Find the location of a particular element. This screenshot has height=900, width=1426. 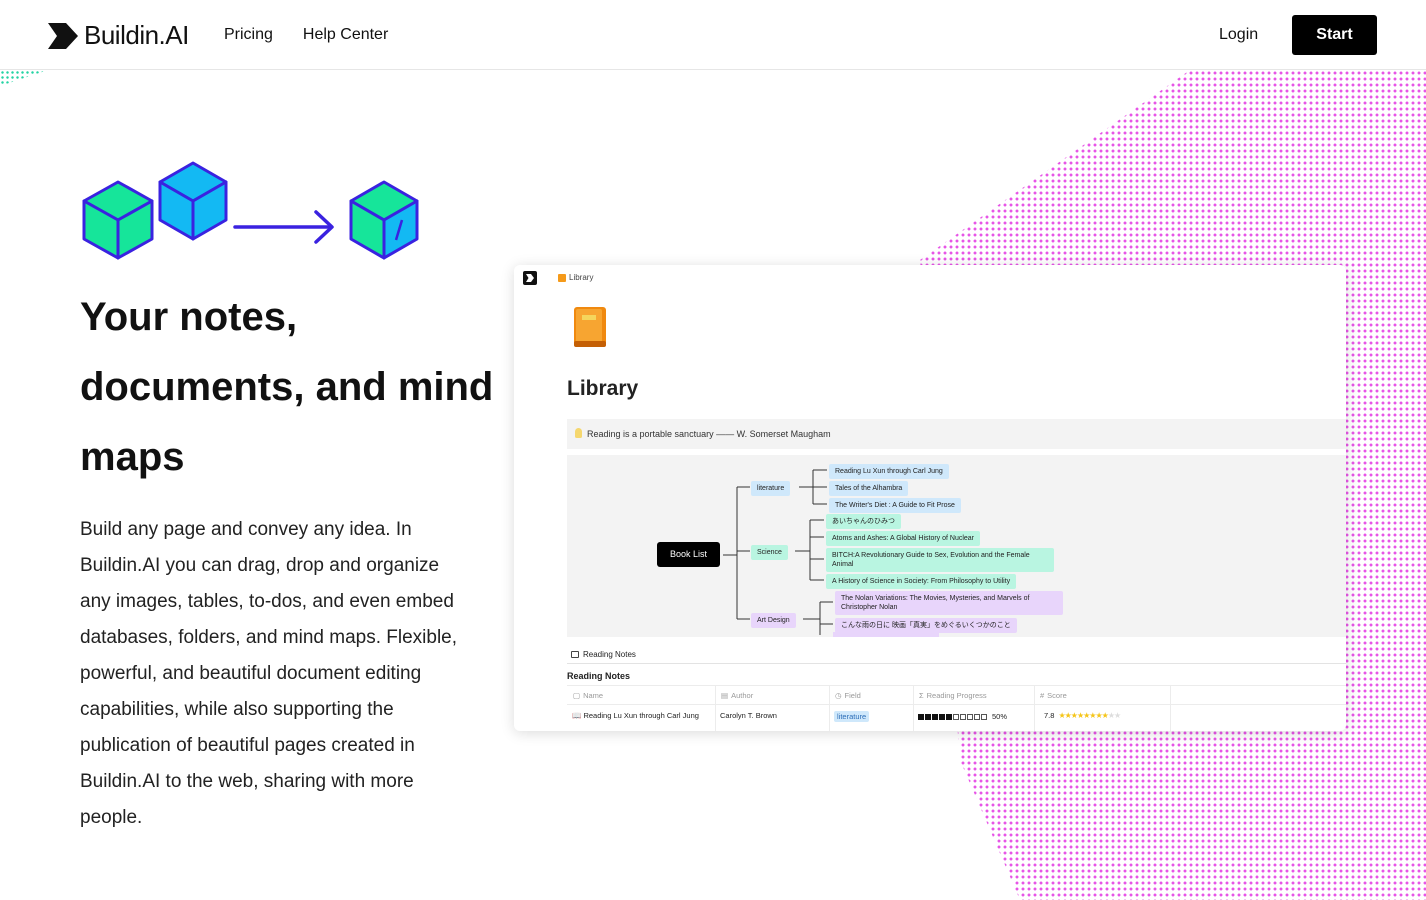

mindmap-leaf: Tales of the Alhambra is located at coordinates (869, 488).